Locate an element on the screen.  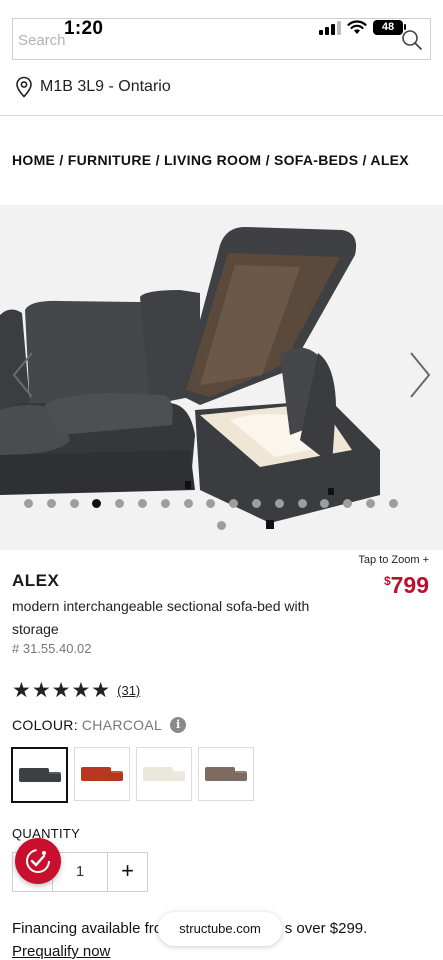
wifi-icon is located at coordinates (357, 27).